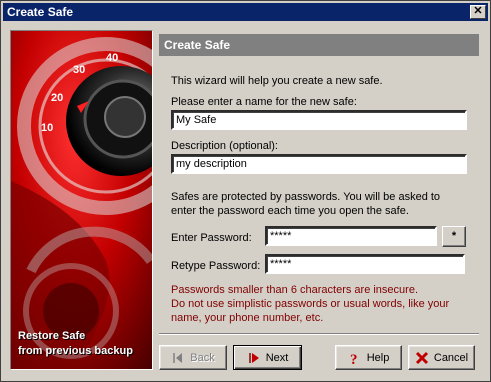  Describe the element at coordinates (351, 236) in the screenshot. I see `password-input` at that location.